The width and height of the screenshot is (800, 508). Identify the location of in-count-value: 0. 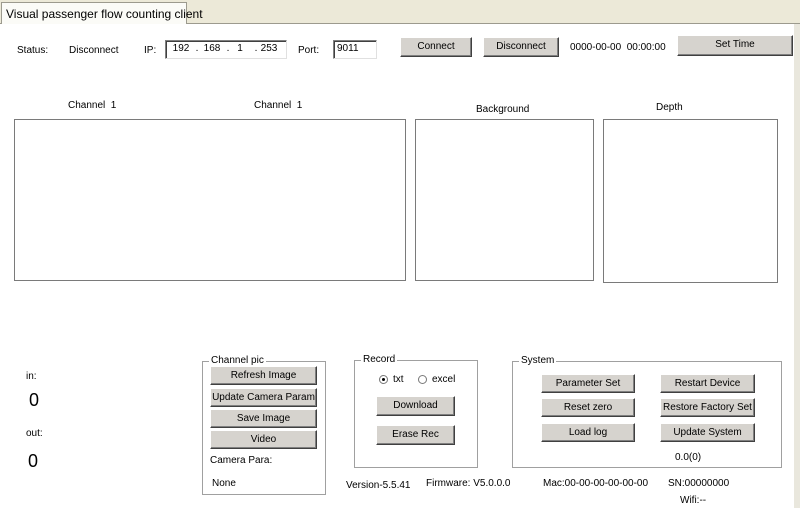
(34, 400).